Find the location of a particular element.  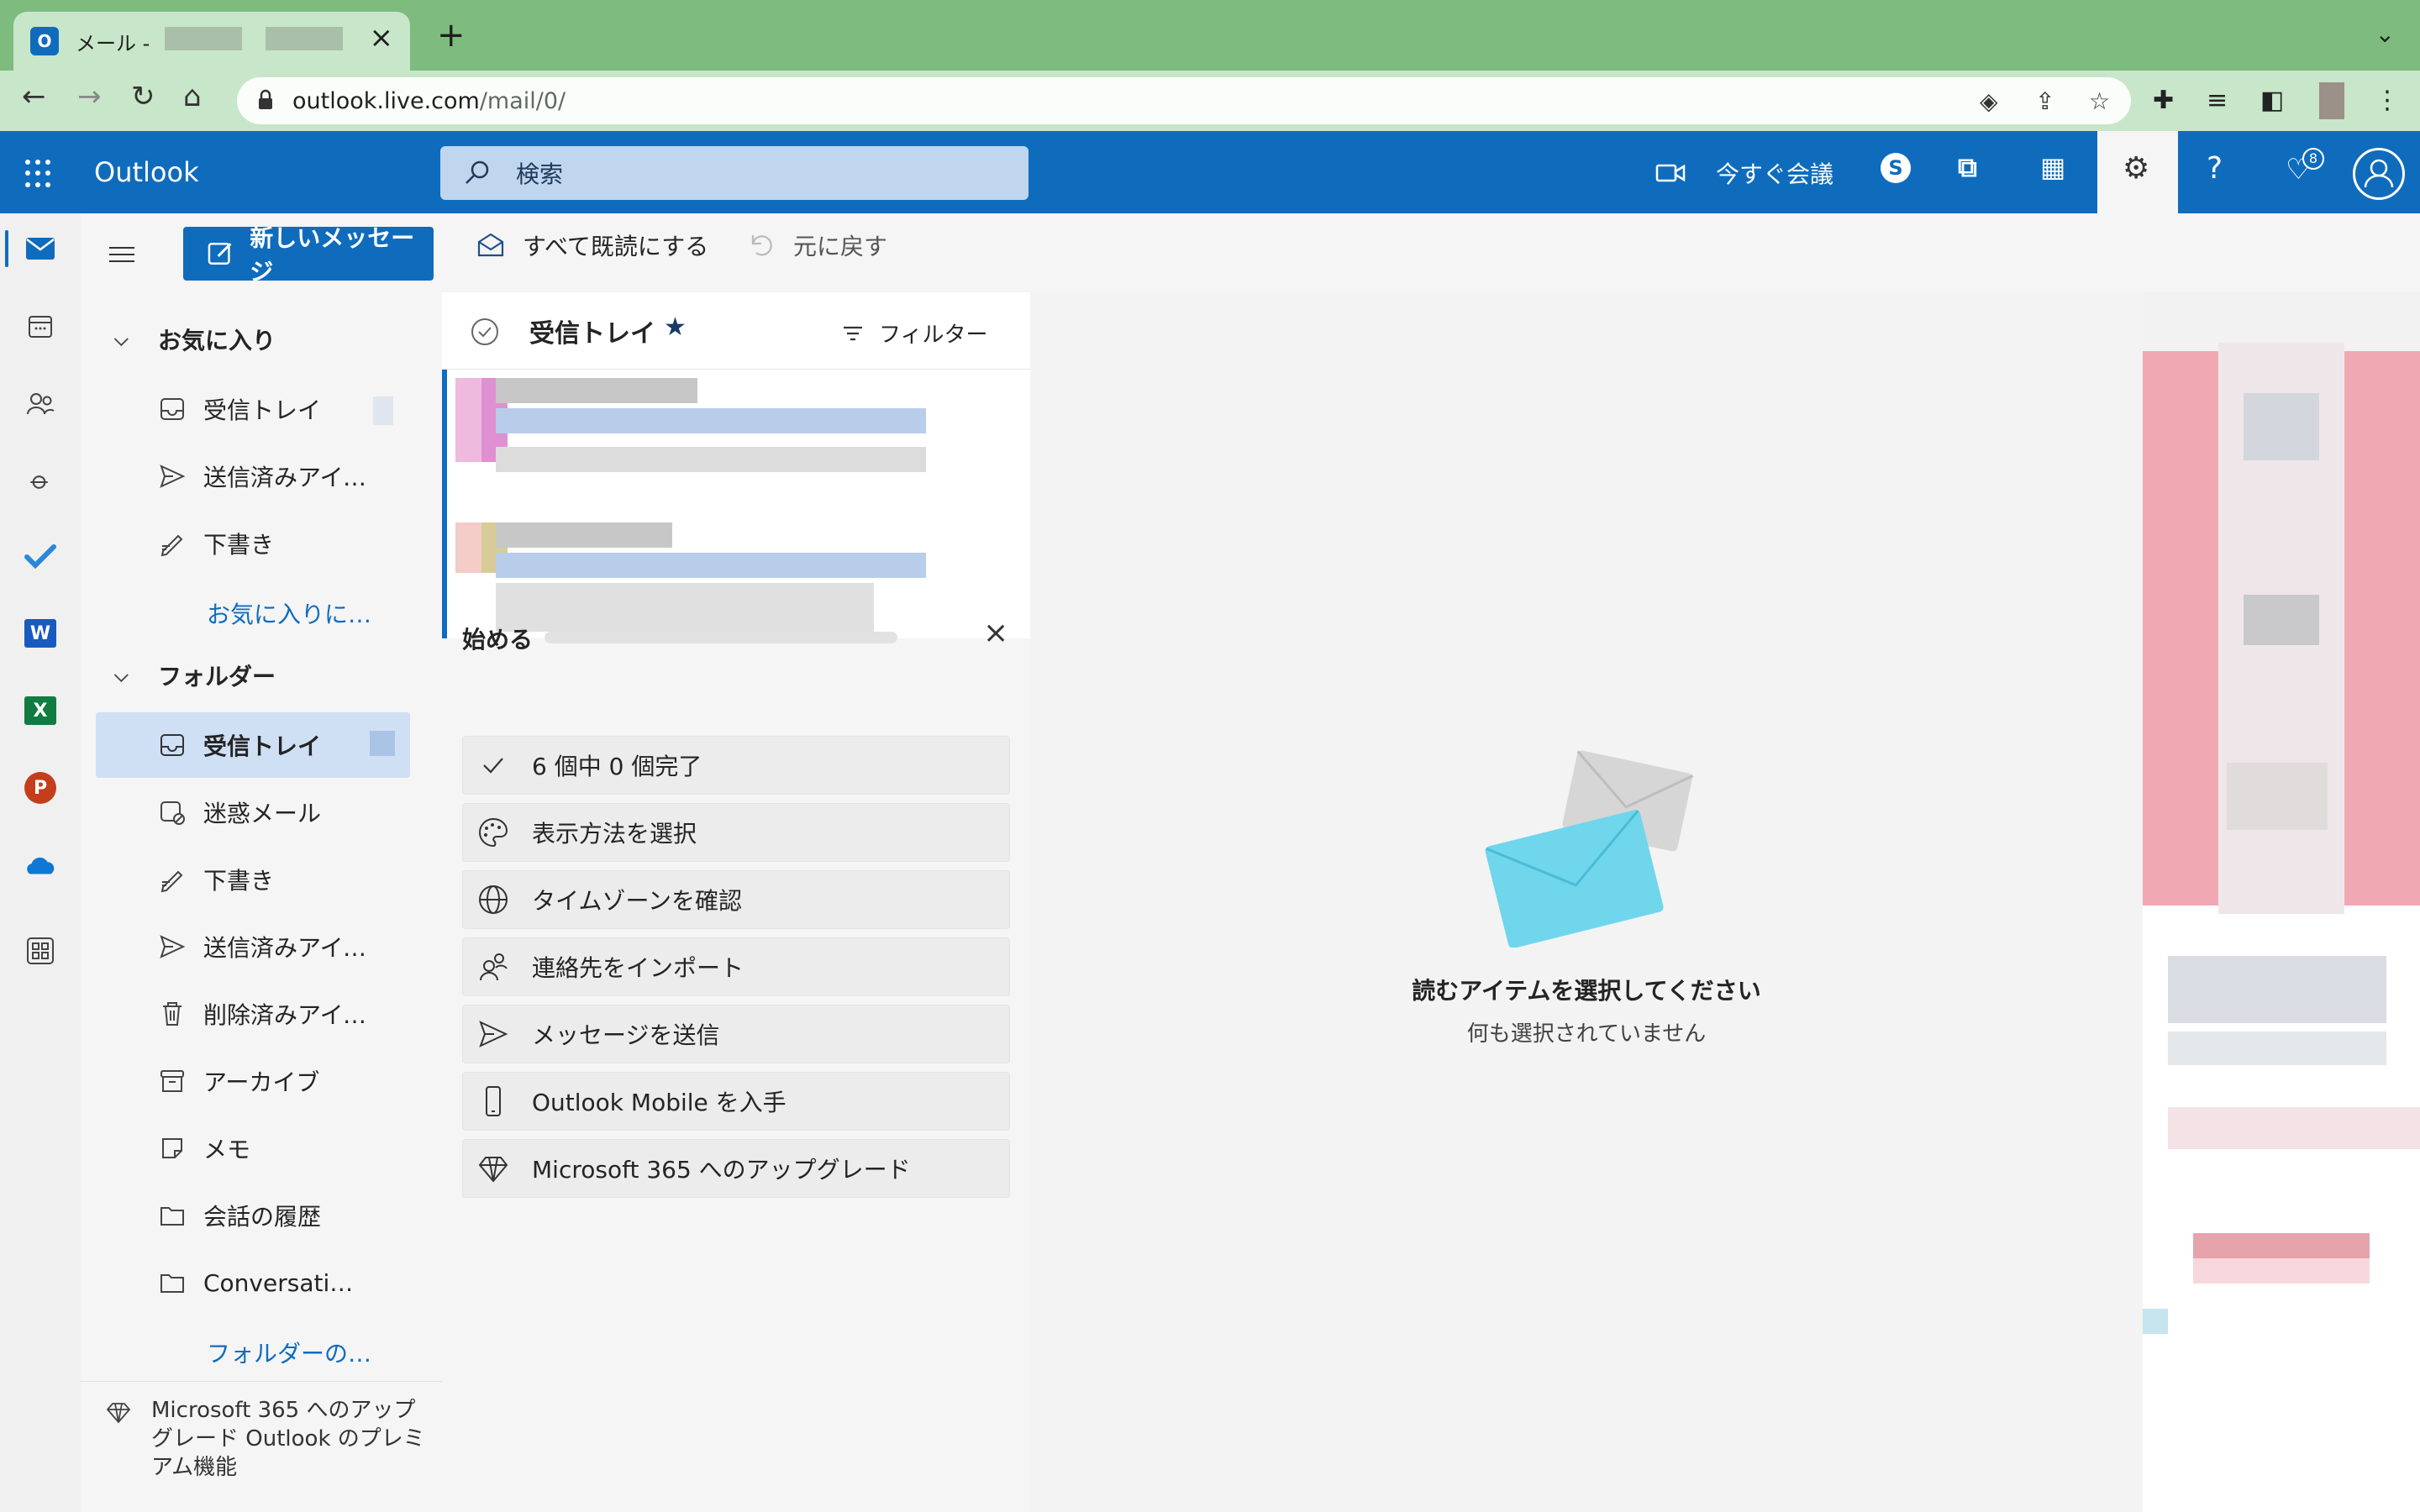

office-icon: ⧉ is located at coordinates (1968, 167).